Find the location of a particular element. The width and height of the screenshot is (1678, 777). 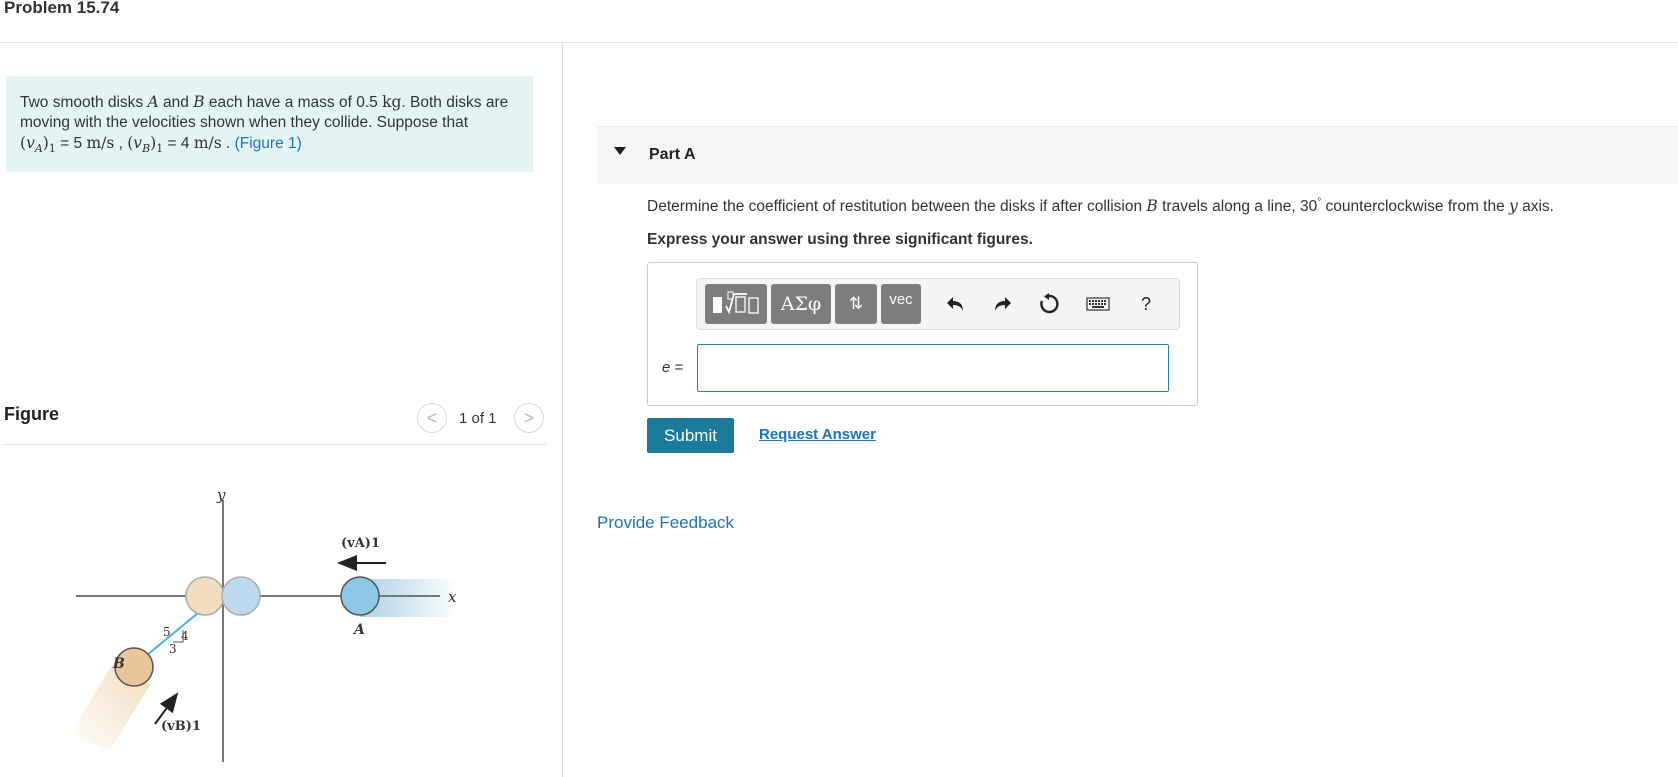

question-text-2: travels along a line, 30 is located at coordinates (1237, 207).